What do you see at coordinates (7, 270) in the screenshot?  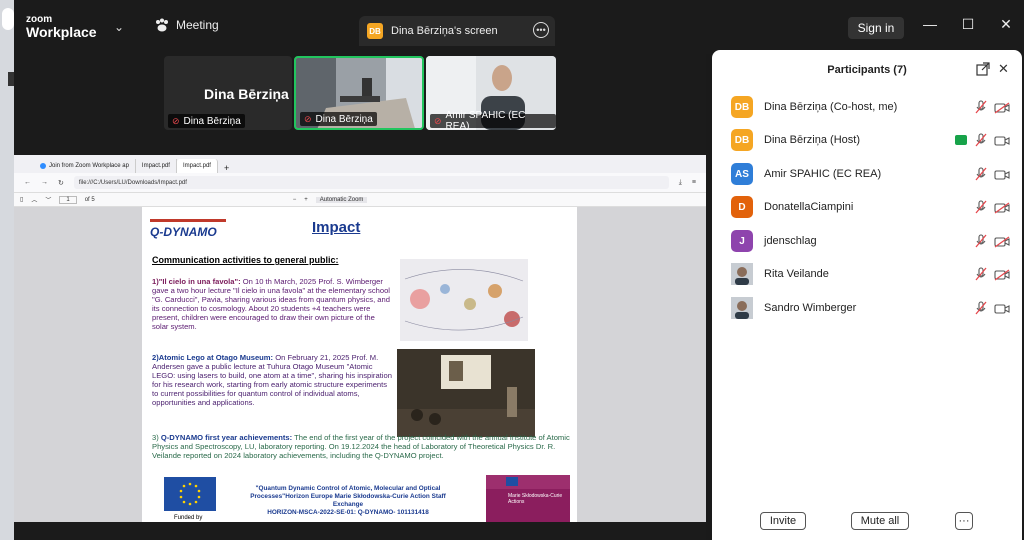 I see `desktop-edge` at bounding box center [7, 270].